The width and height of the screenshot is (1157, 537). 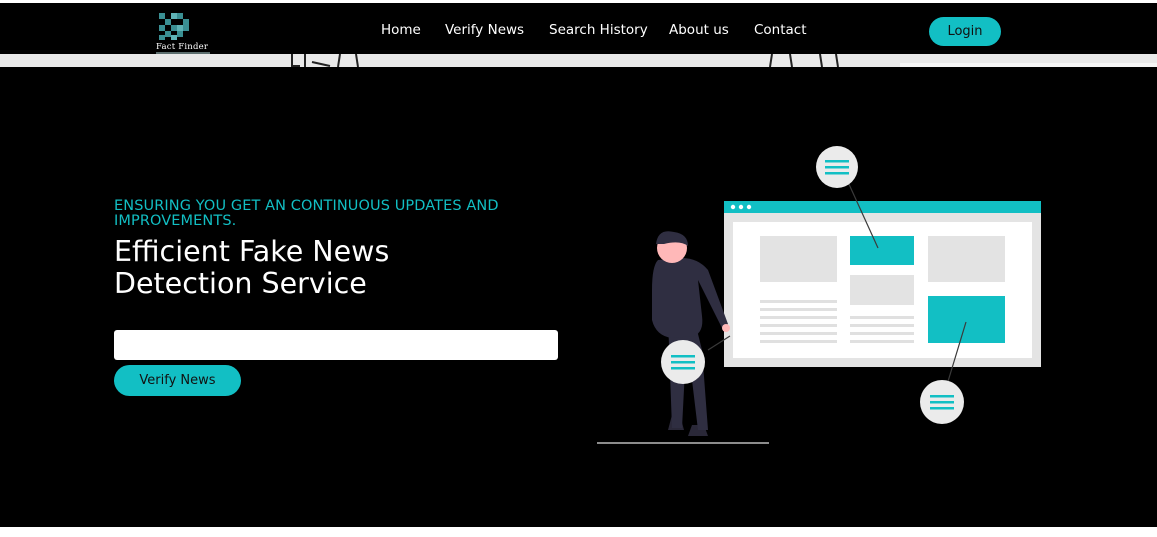 What do you see at coordinates (174, 26) in the screenshot?
I see `fact-finder-logo-icon` at bounding box center [174, 26].